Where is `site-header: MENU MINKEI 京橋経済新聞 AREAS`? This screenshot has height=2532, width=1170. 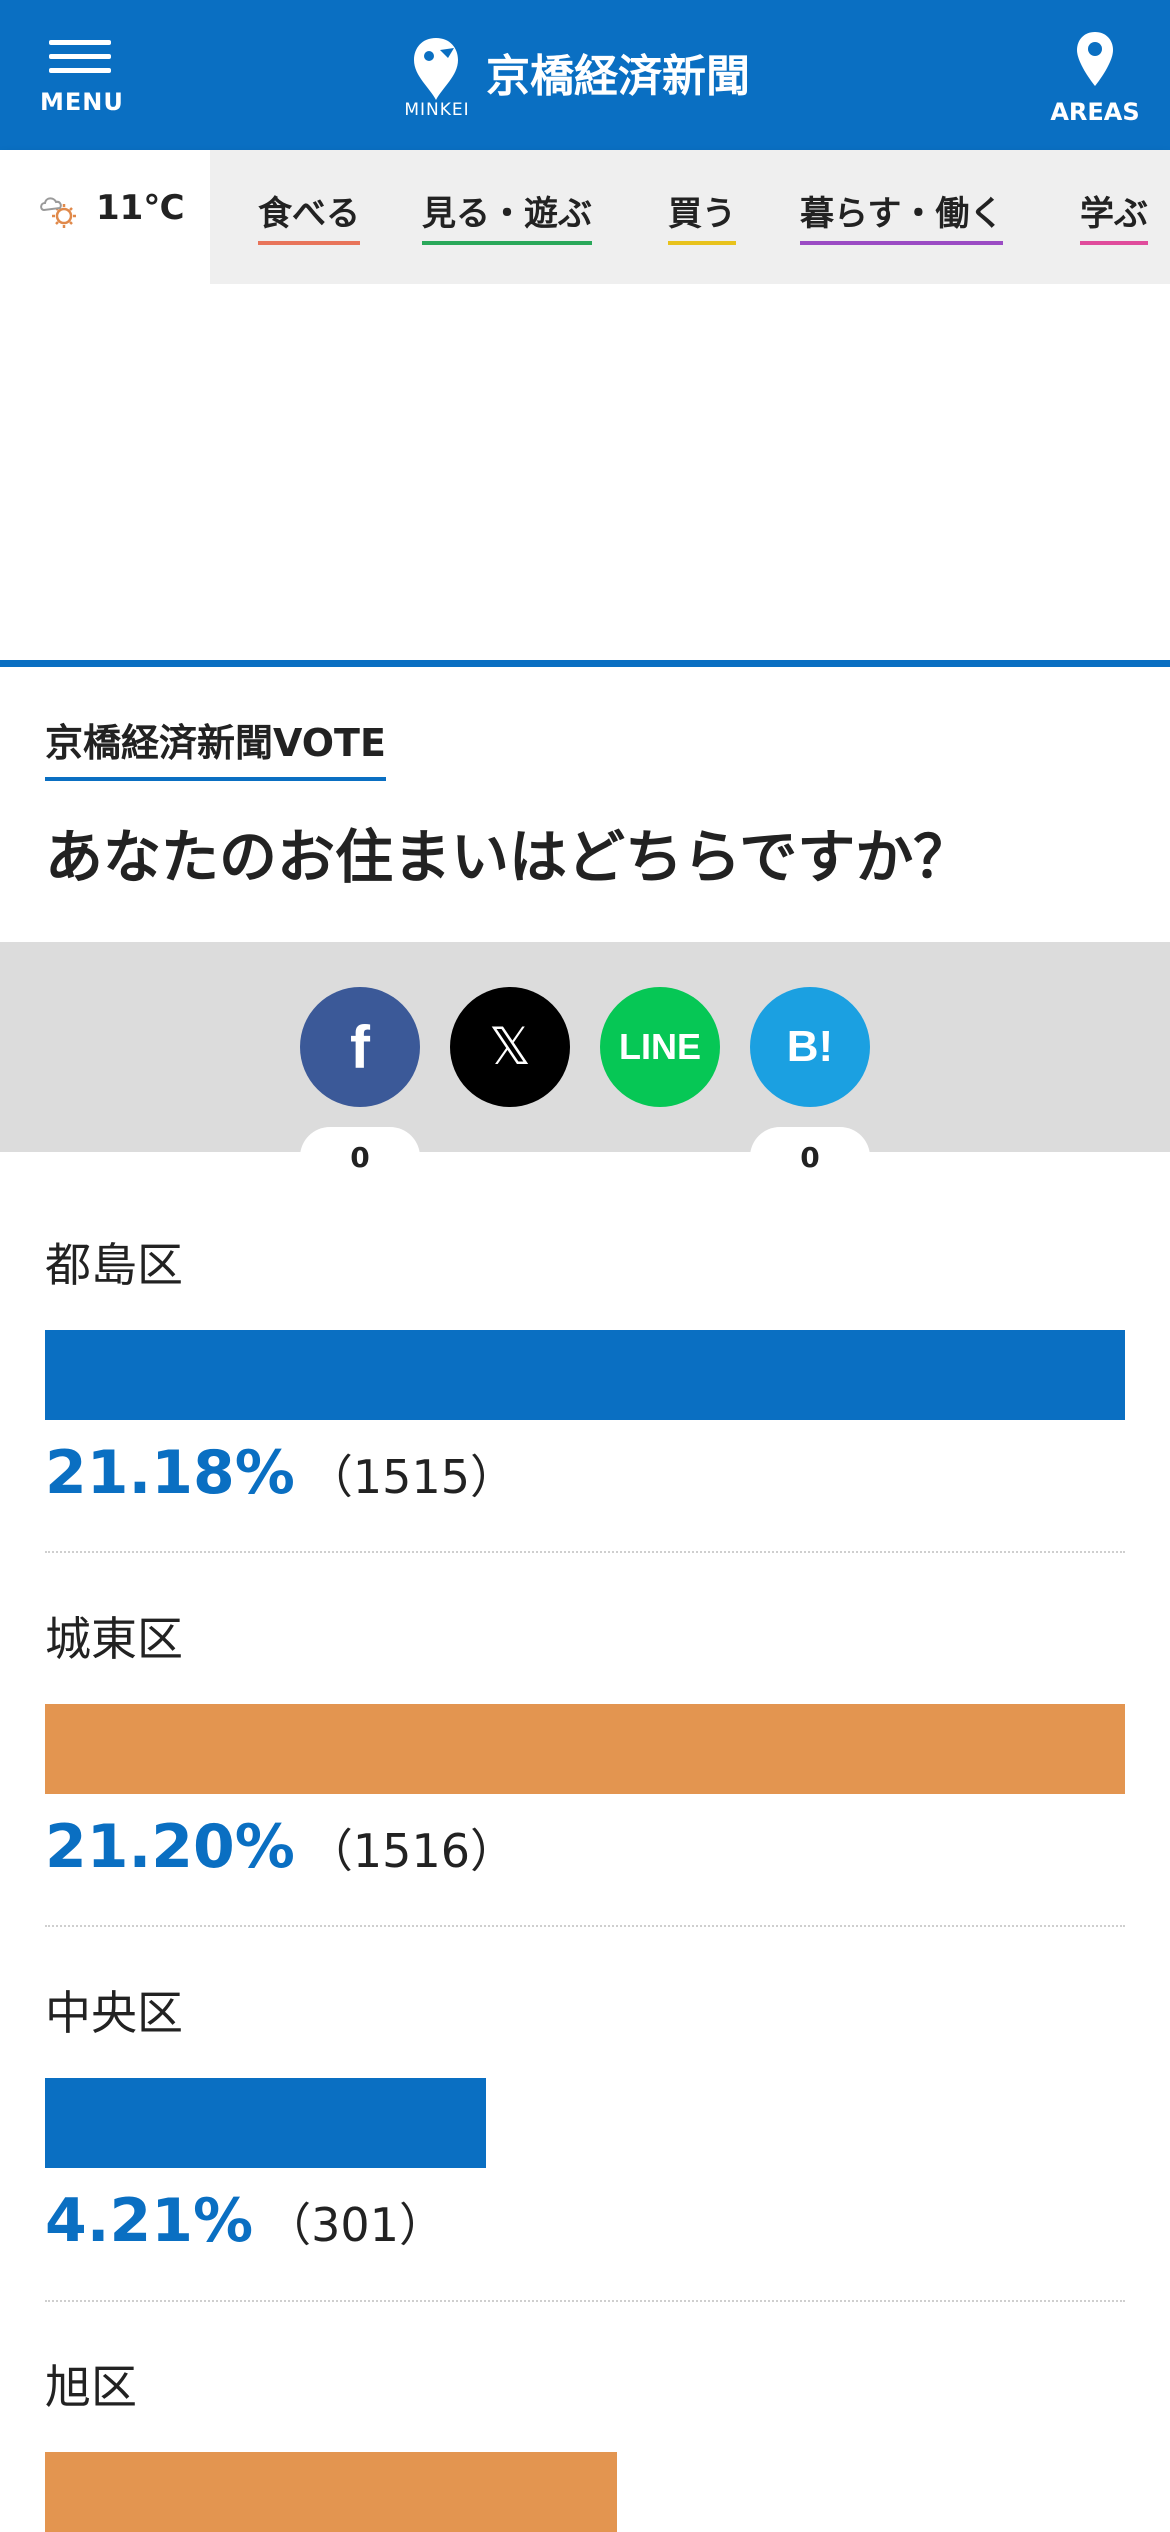 site-header: MENU MINKEI 京橋経済新聞 AREAS is located at coordinates (585, 75).